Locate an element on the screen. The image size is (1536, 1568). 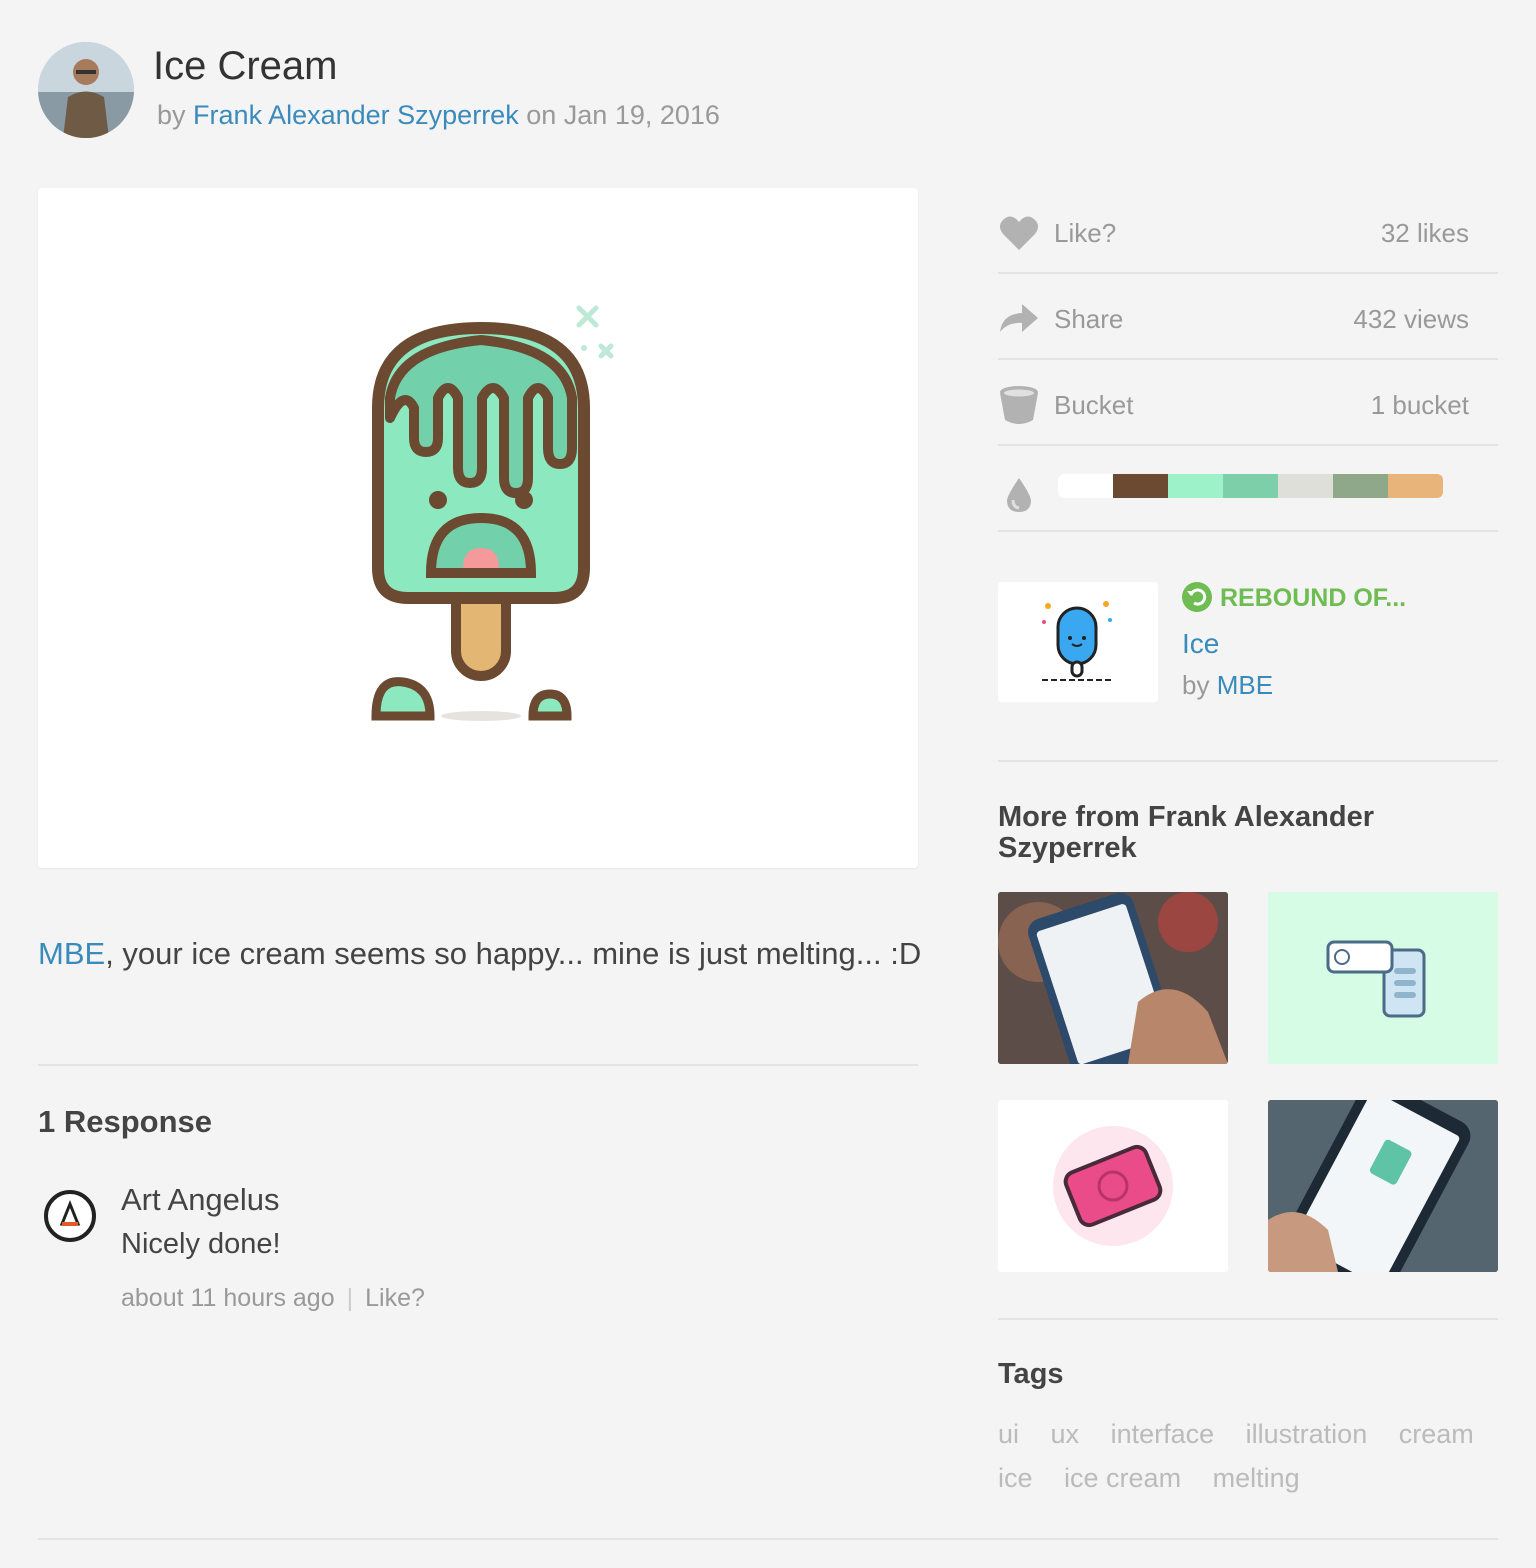
tag-link: cream is located at coordinates (1436, 1434).